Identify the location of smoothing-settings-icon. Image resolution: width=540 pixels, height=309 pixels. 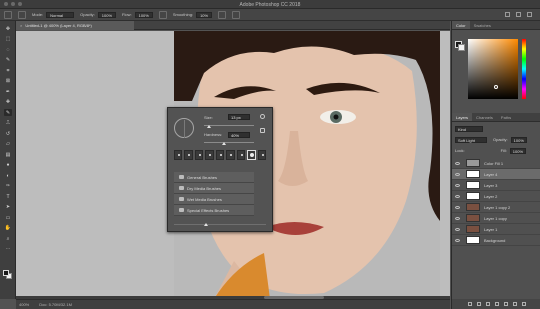
(222, 14).